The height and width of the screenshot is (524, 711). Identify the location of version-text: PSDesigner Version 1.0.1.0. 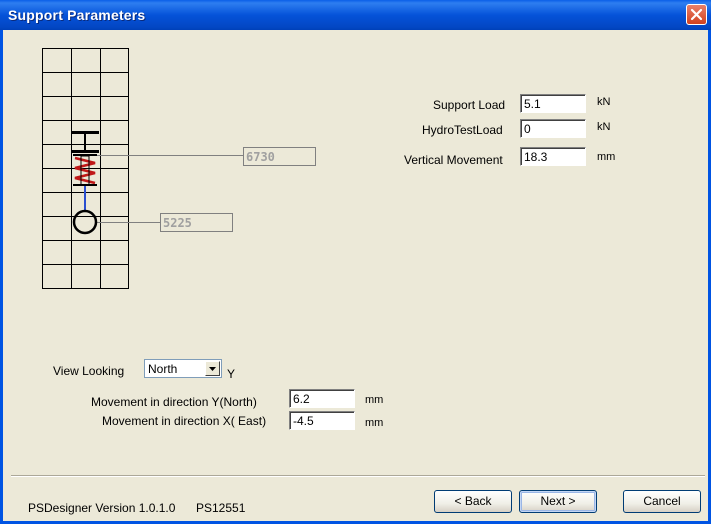
(102, 508).